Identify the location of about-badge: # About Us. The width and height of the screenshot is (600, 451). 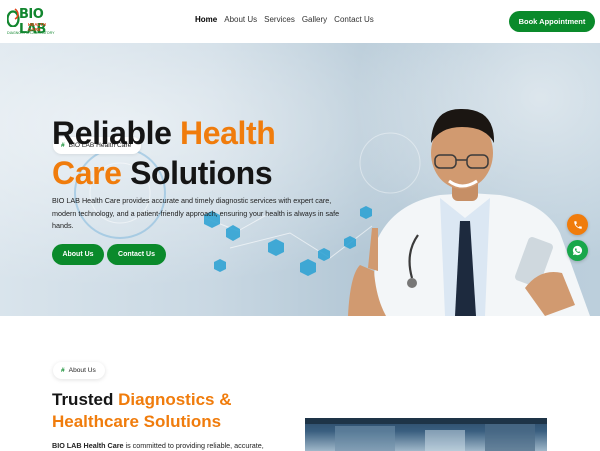
(79, 370).